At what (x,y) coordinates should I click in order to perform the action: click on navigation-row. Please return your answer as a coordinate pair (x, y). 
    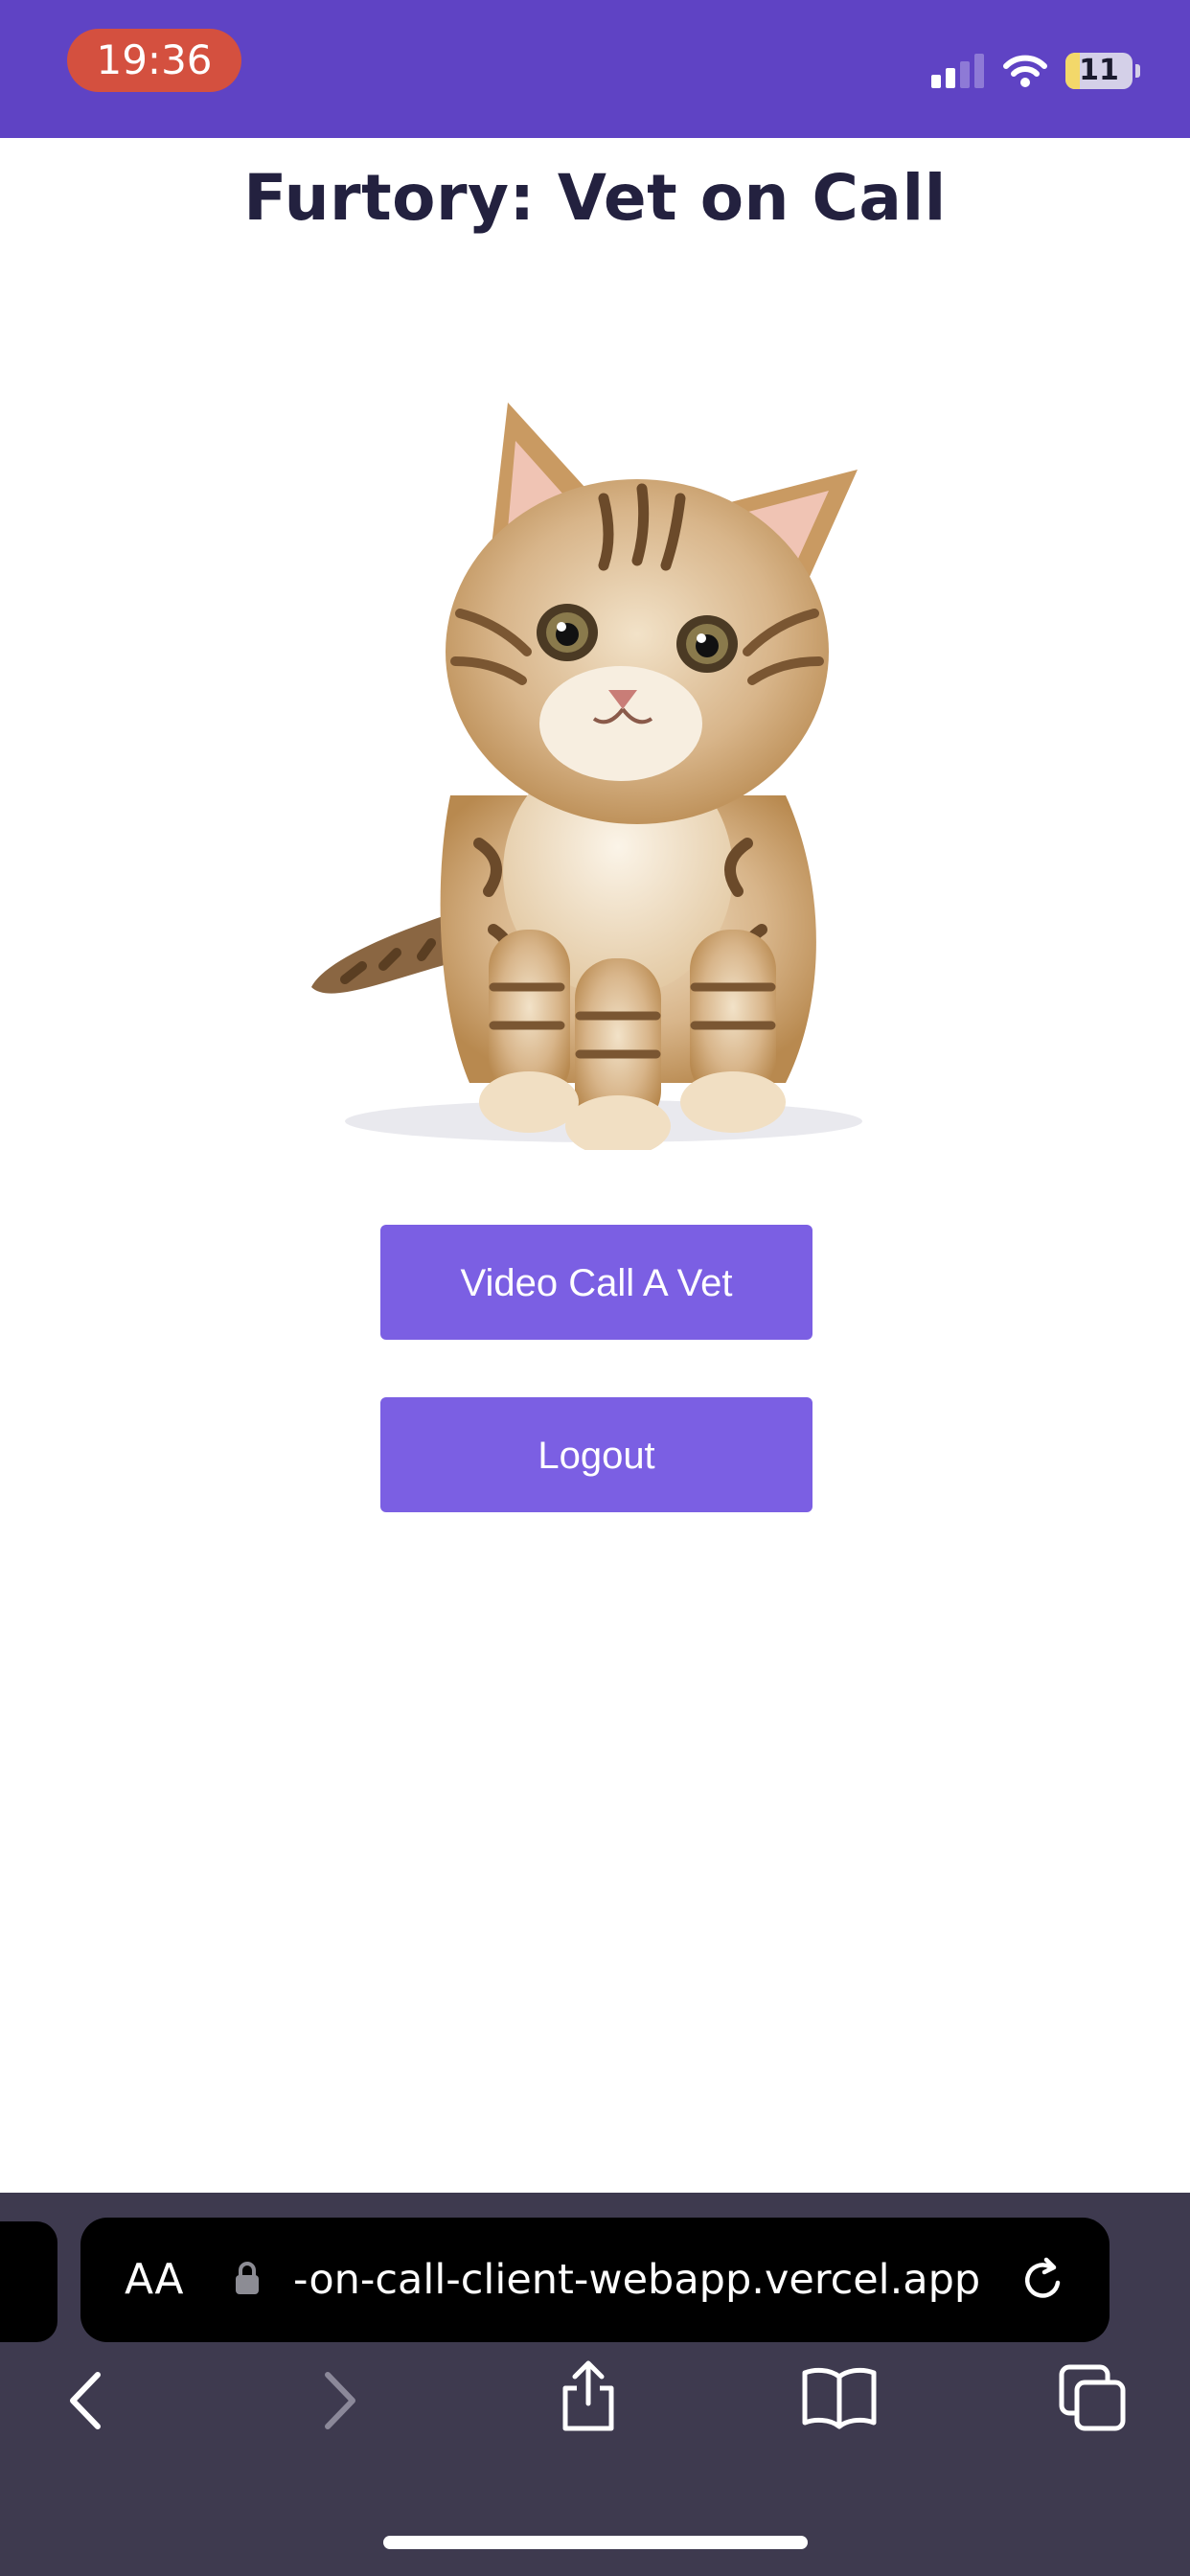
    Looking at the image, I should click on (595, 2411).